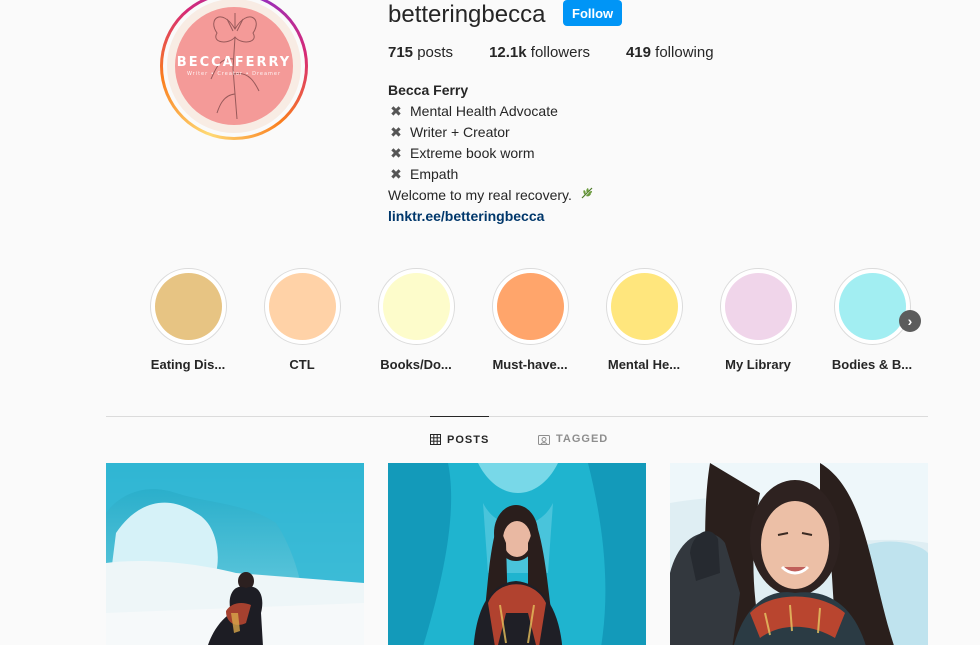 This screenshot has height=645, width=980. What do you see at coordinates (434, 174) in the screenshot?
I see `bio-line-text: Empath` at bounding box center [434, 174].